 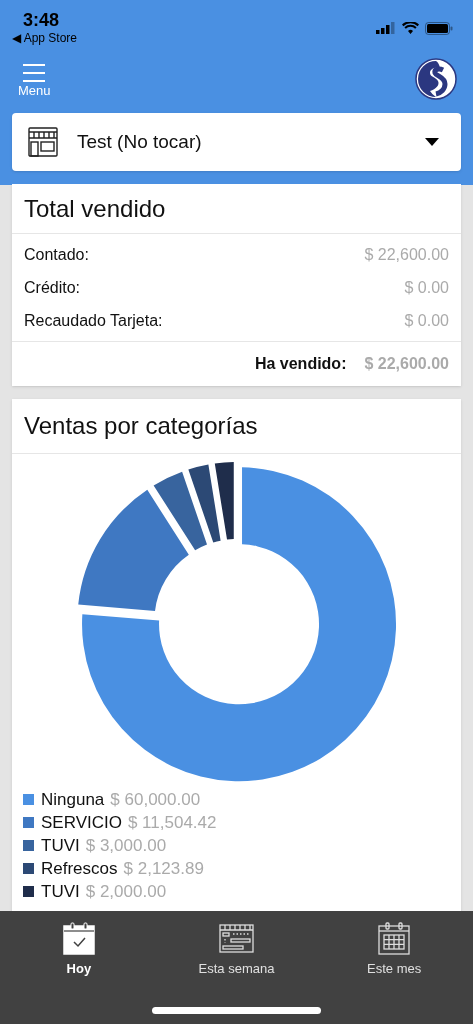 What do you see at coordinates (34, 73) in the screenshot?
I see `menu-icon` at bounding box center [34, 73].